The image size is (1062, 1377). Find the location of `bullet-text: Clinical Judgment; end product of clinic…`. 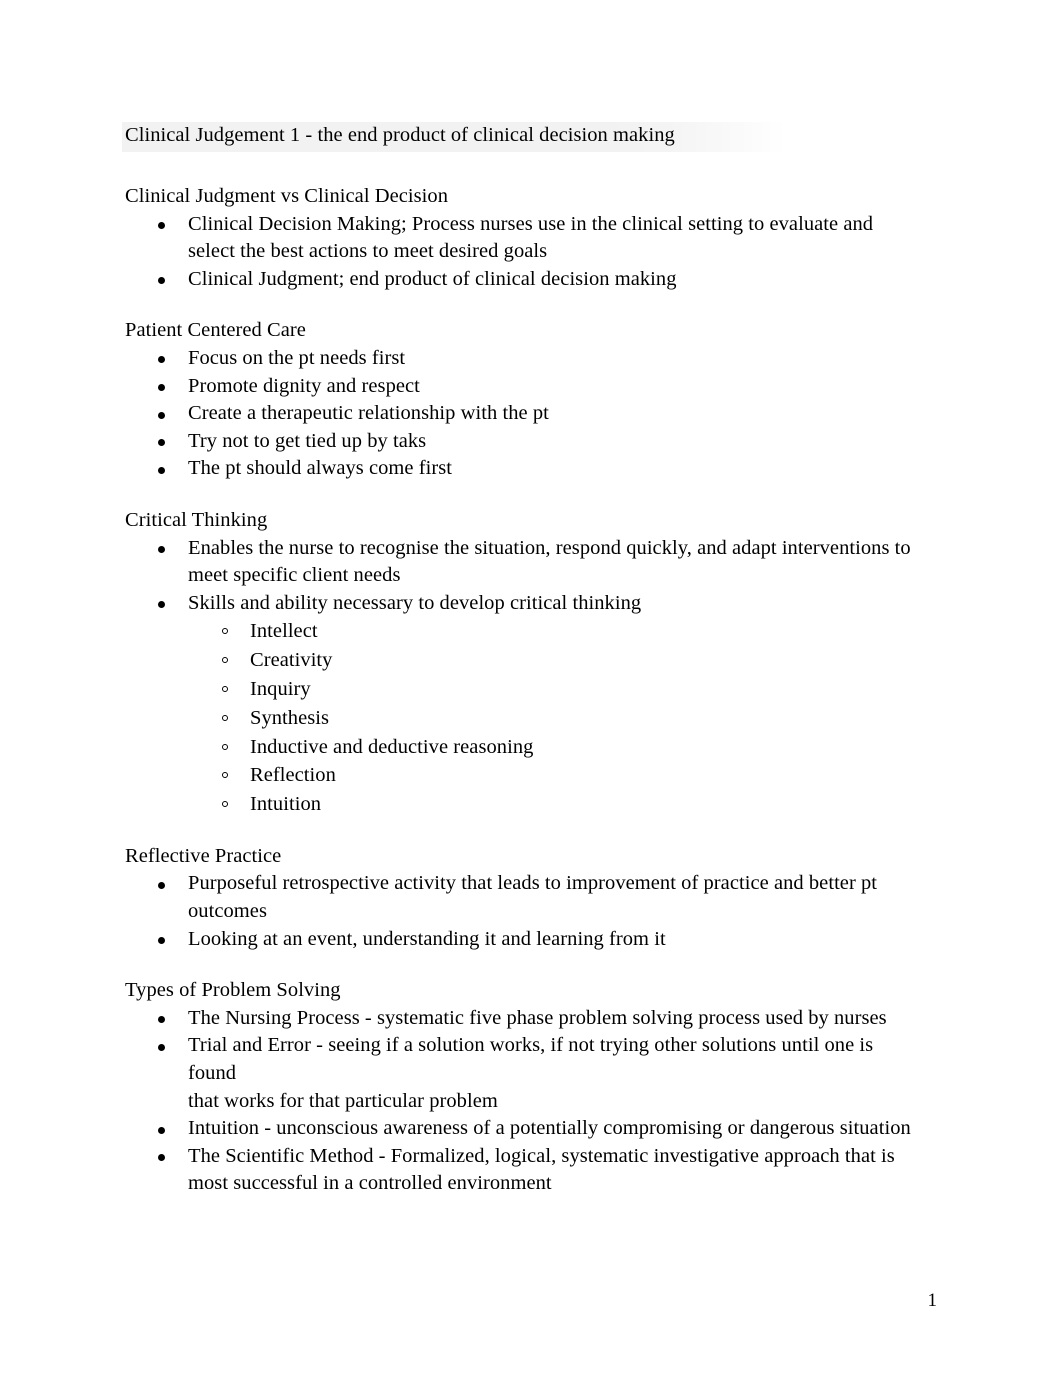

bullet-text: Clinical Judgment; end product of clinic… is located at coordinates (432, 278).